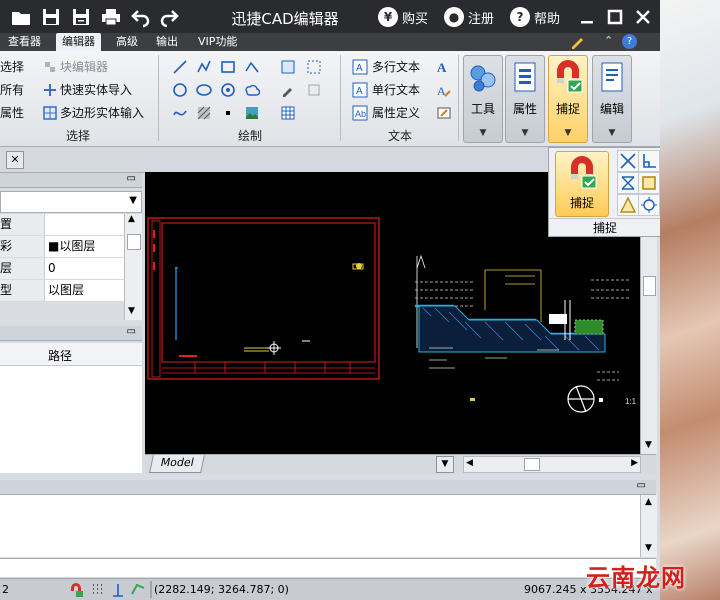 This screenshot has height=600, width=720. I want to click on edit-button: 编辑 ▼, so click(612, 99).